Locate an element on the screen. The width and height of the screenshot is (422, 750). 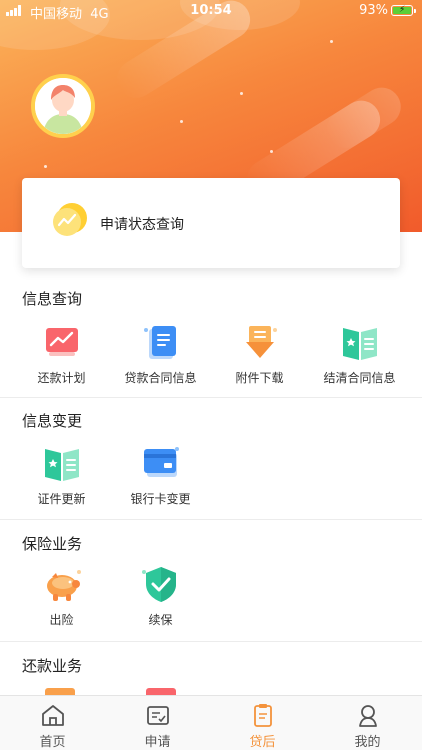
renewal-label: 续保 is located at coordinates (160, 620).